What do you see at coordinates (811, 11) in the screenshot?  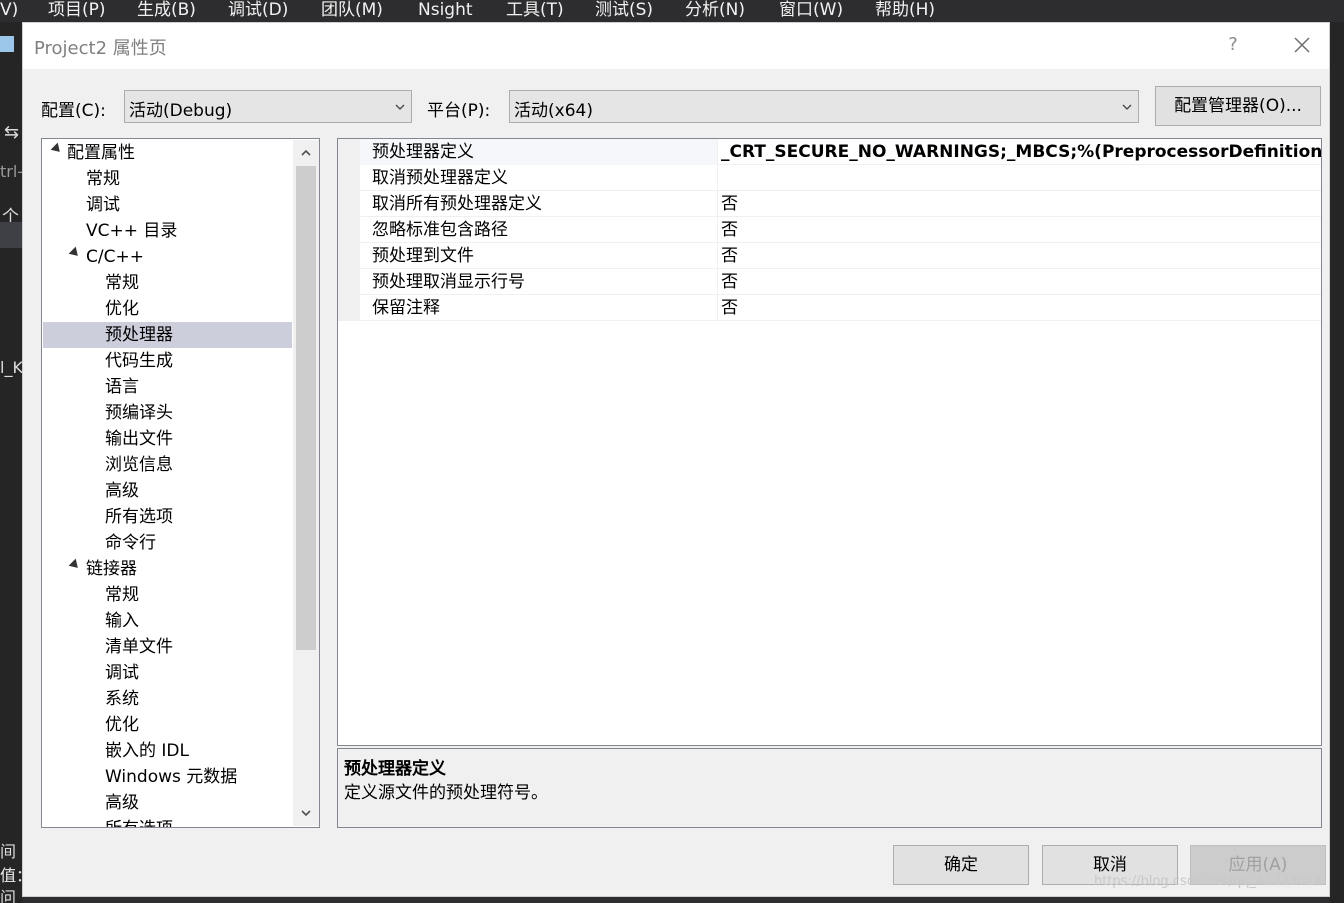 I see `menu-window: 窗口(W)` at bounding box center [811, 11].